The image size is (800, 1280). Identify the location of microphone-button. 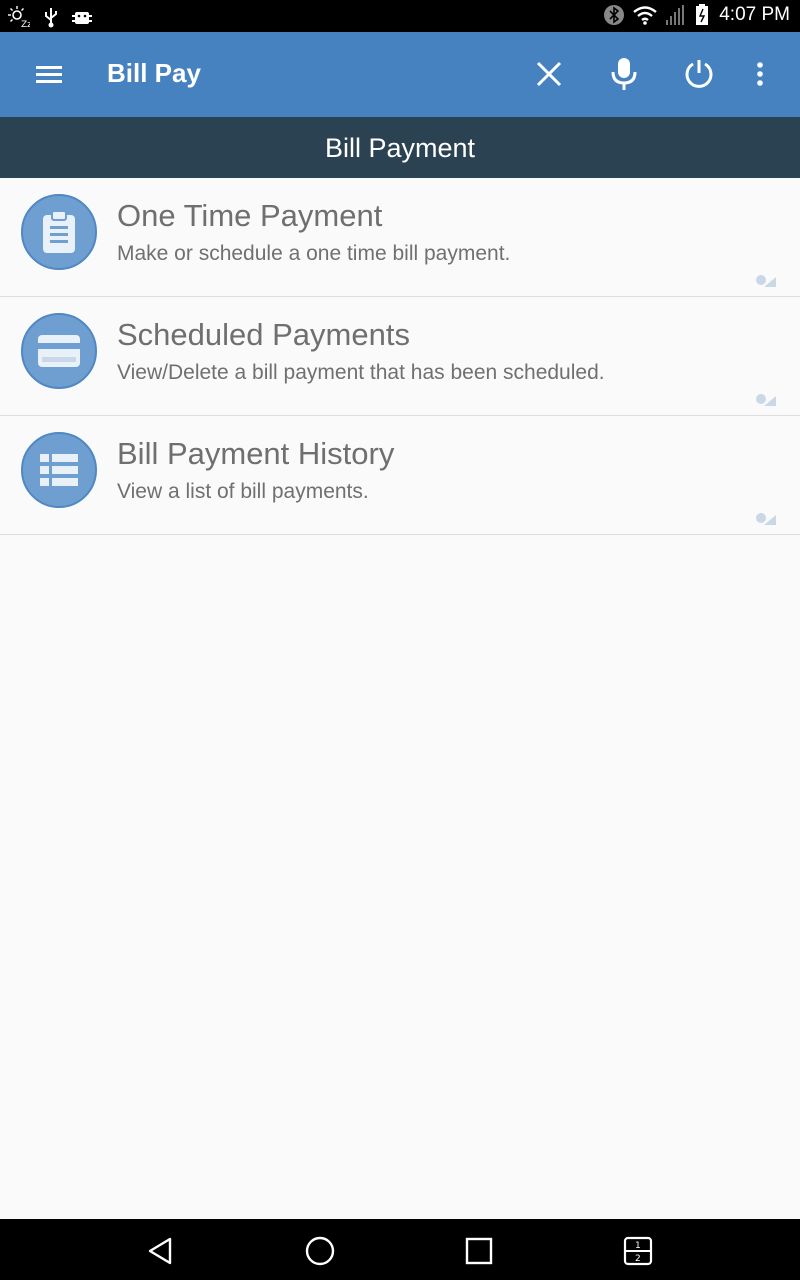
(624, 74).